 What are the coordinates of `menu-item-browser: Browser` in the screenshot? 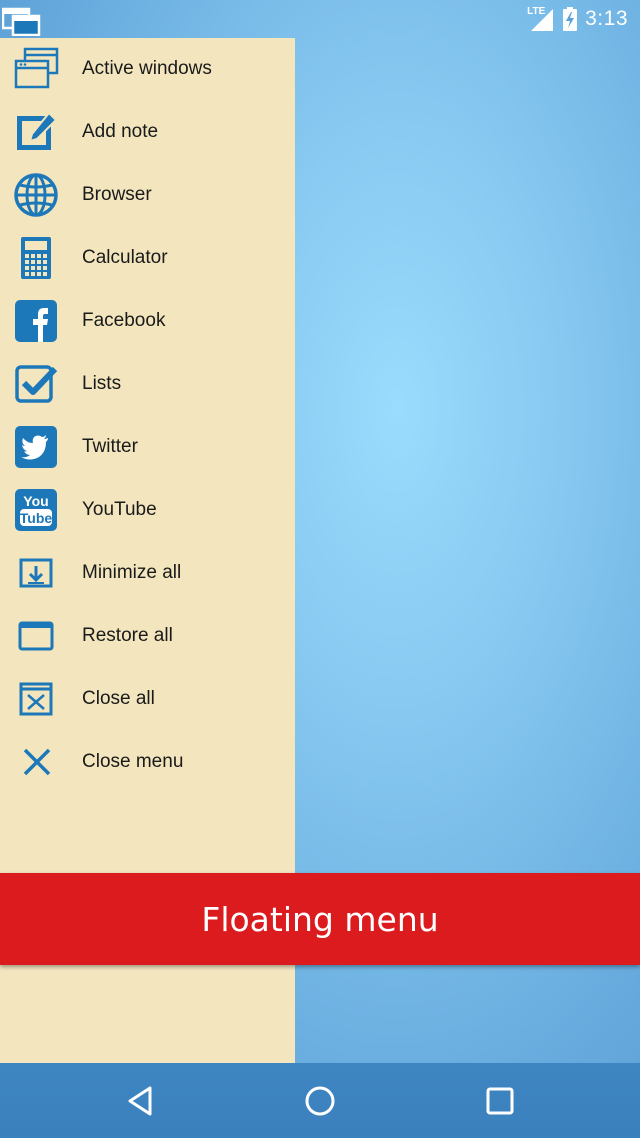 It's located at (147, 195).